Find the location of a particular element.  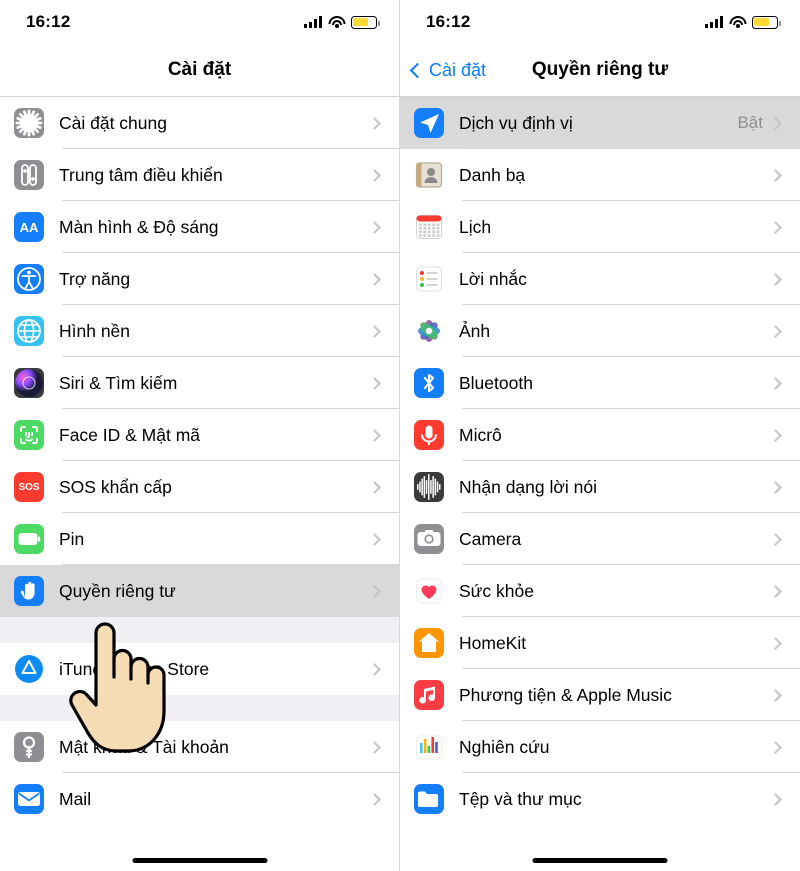

list-item-label: Face ID & Mật mã is located at coordinates (130, 434).